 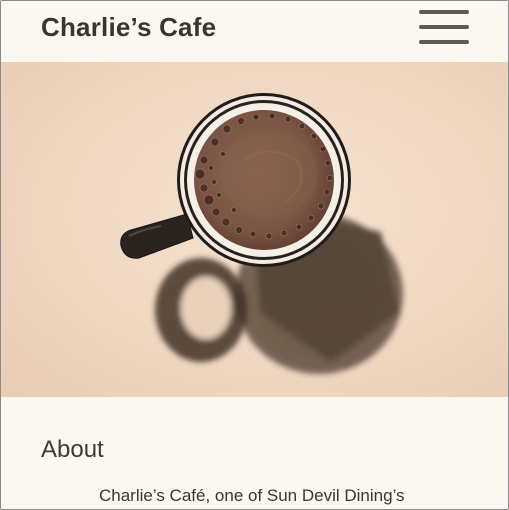 What do you see at coordinates (72, 449) in the screenshot?
I see `about-heading: About` at bounding box center [72, 449].